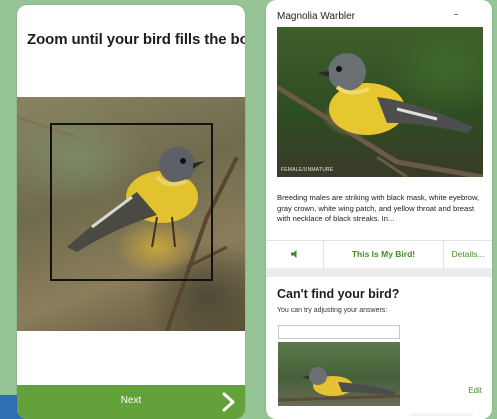 The width and height of the screenshot is (497, 419). I want to click on section-divider, so click(379, 272).